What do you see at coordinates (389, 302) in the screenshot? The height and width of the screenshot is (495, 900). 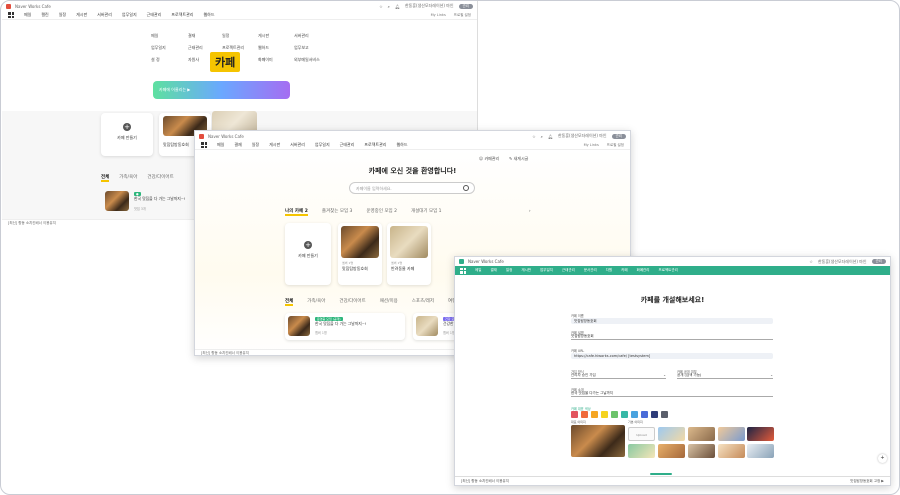 I see `tab-fashion: 패션/미용` at bounding box center [389, 302].